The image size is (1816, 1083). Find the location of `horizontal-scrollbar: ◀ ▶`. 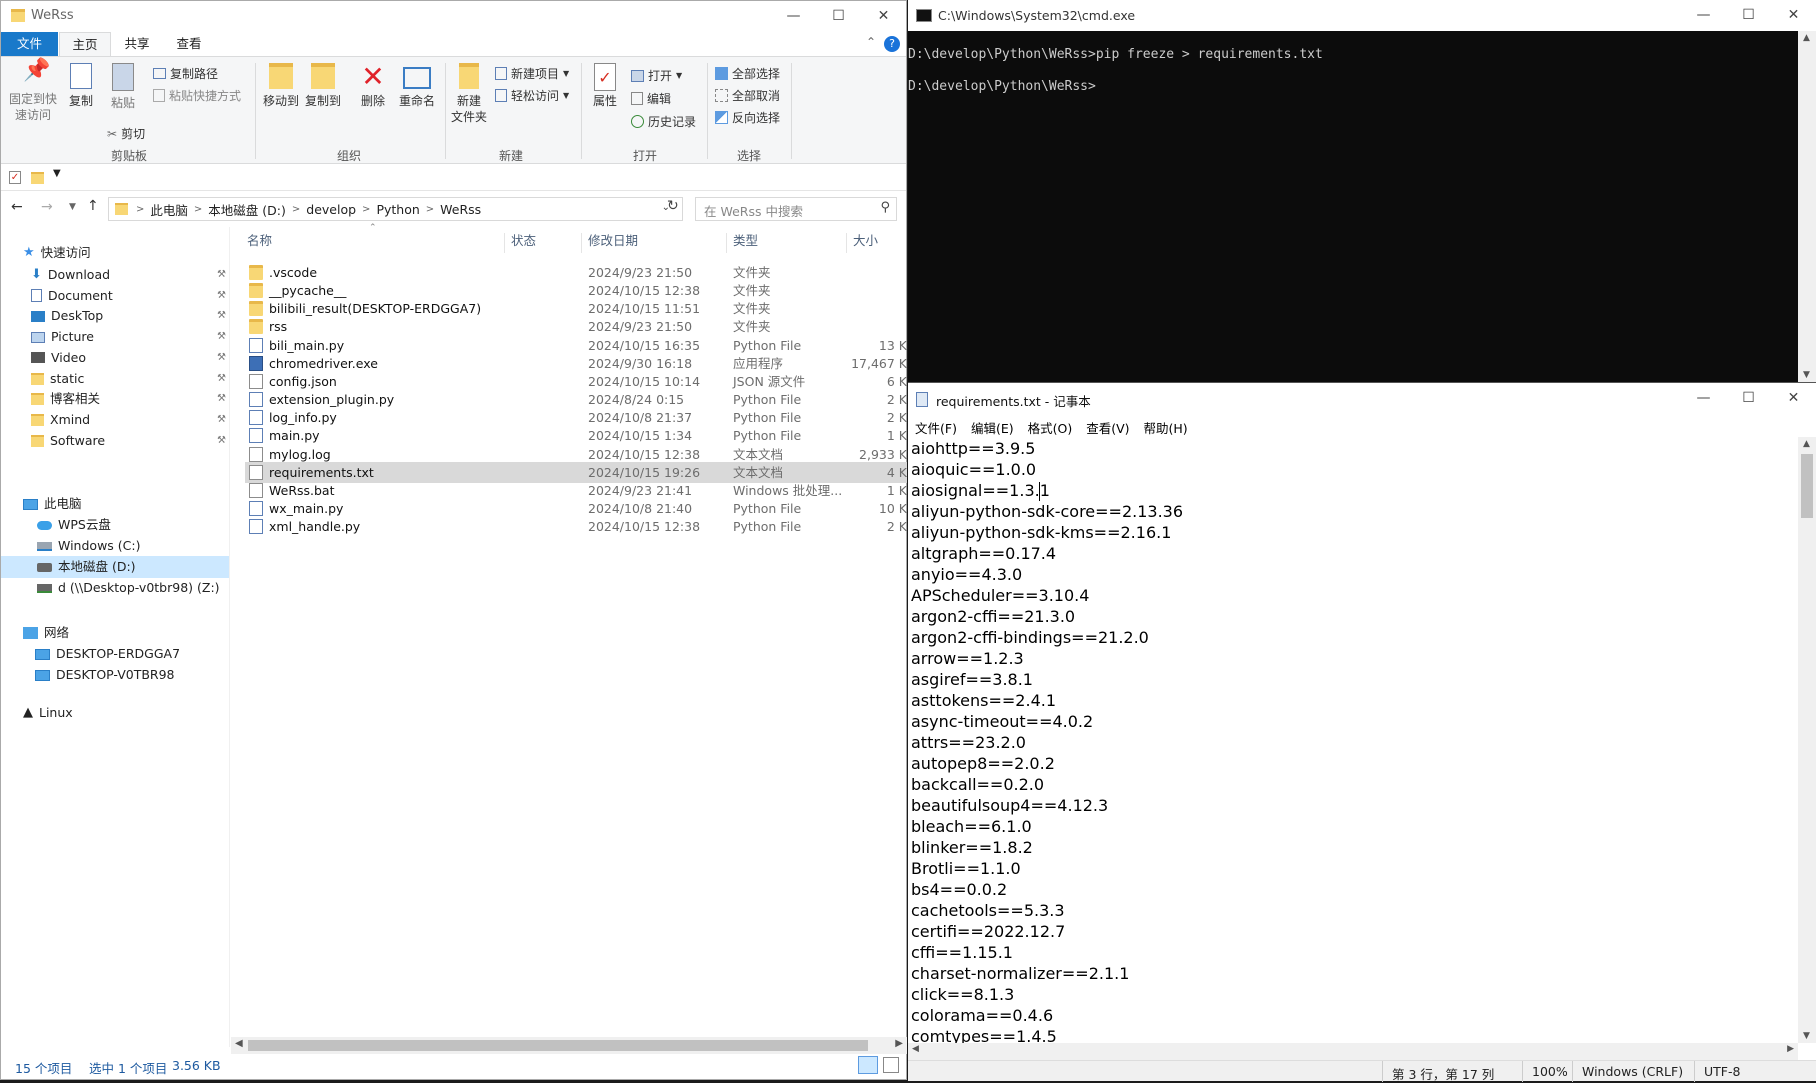

horizontal-scrollbar: ◀ ▶ is located at coordinates (569, 1045).